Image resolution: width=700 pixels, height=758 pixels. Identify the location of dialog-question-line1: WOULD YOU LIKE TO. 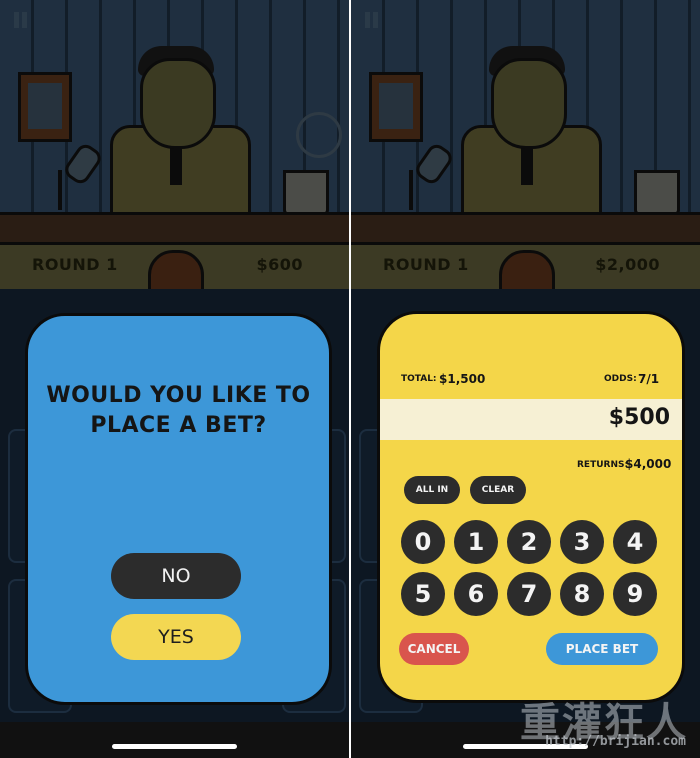
(178, 395).